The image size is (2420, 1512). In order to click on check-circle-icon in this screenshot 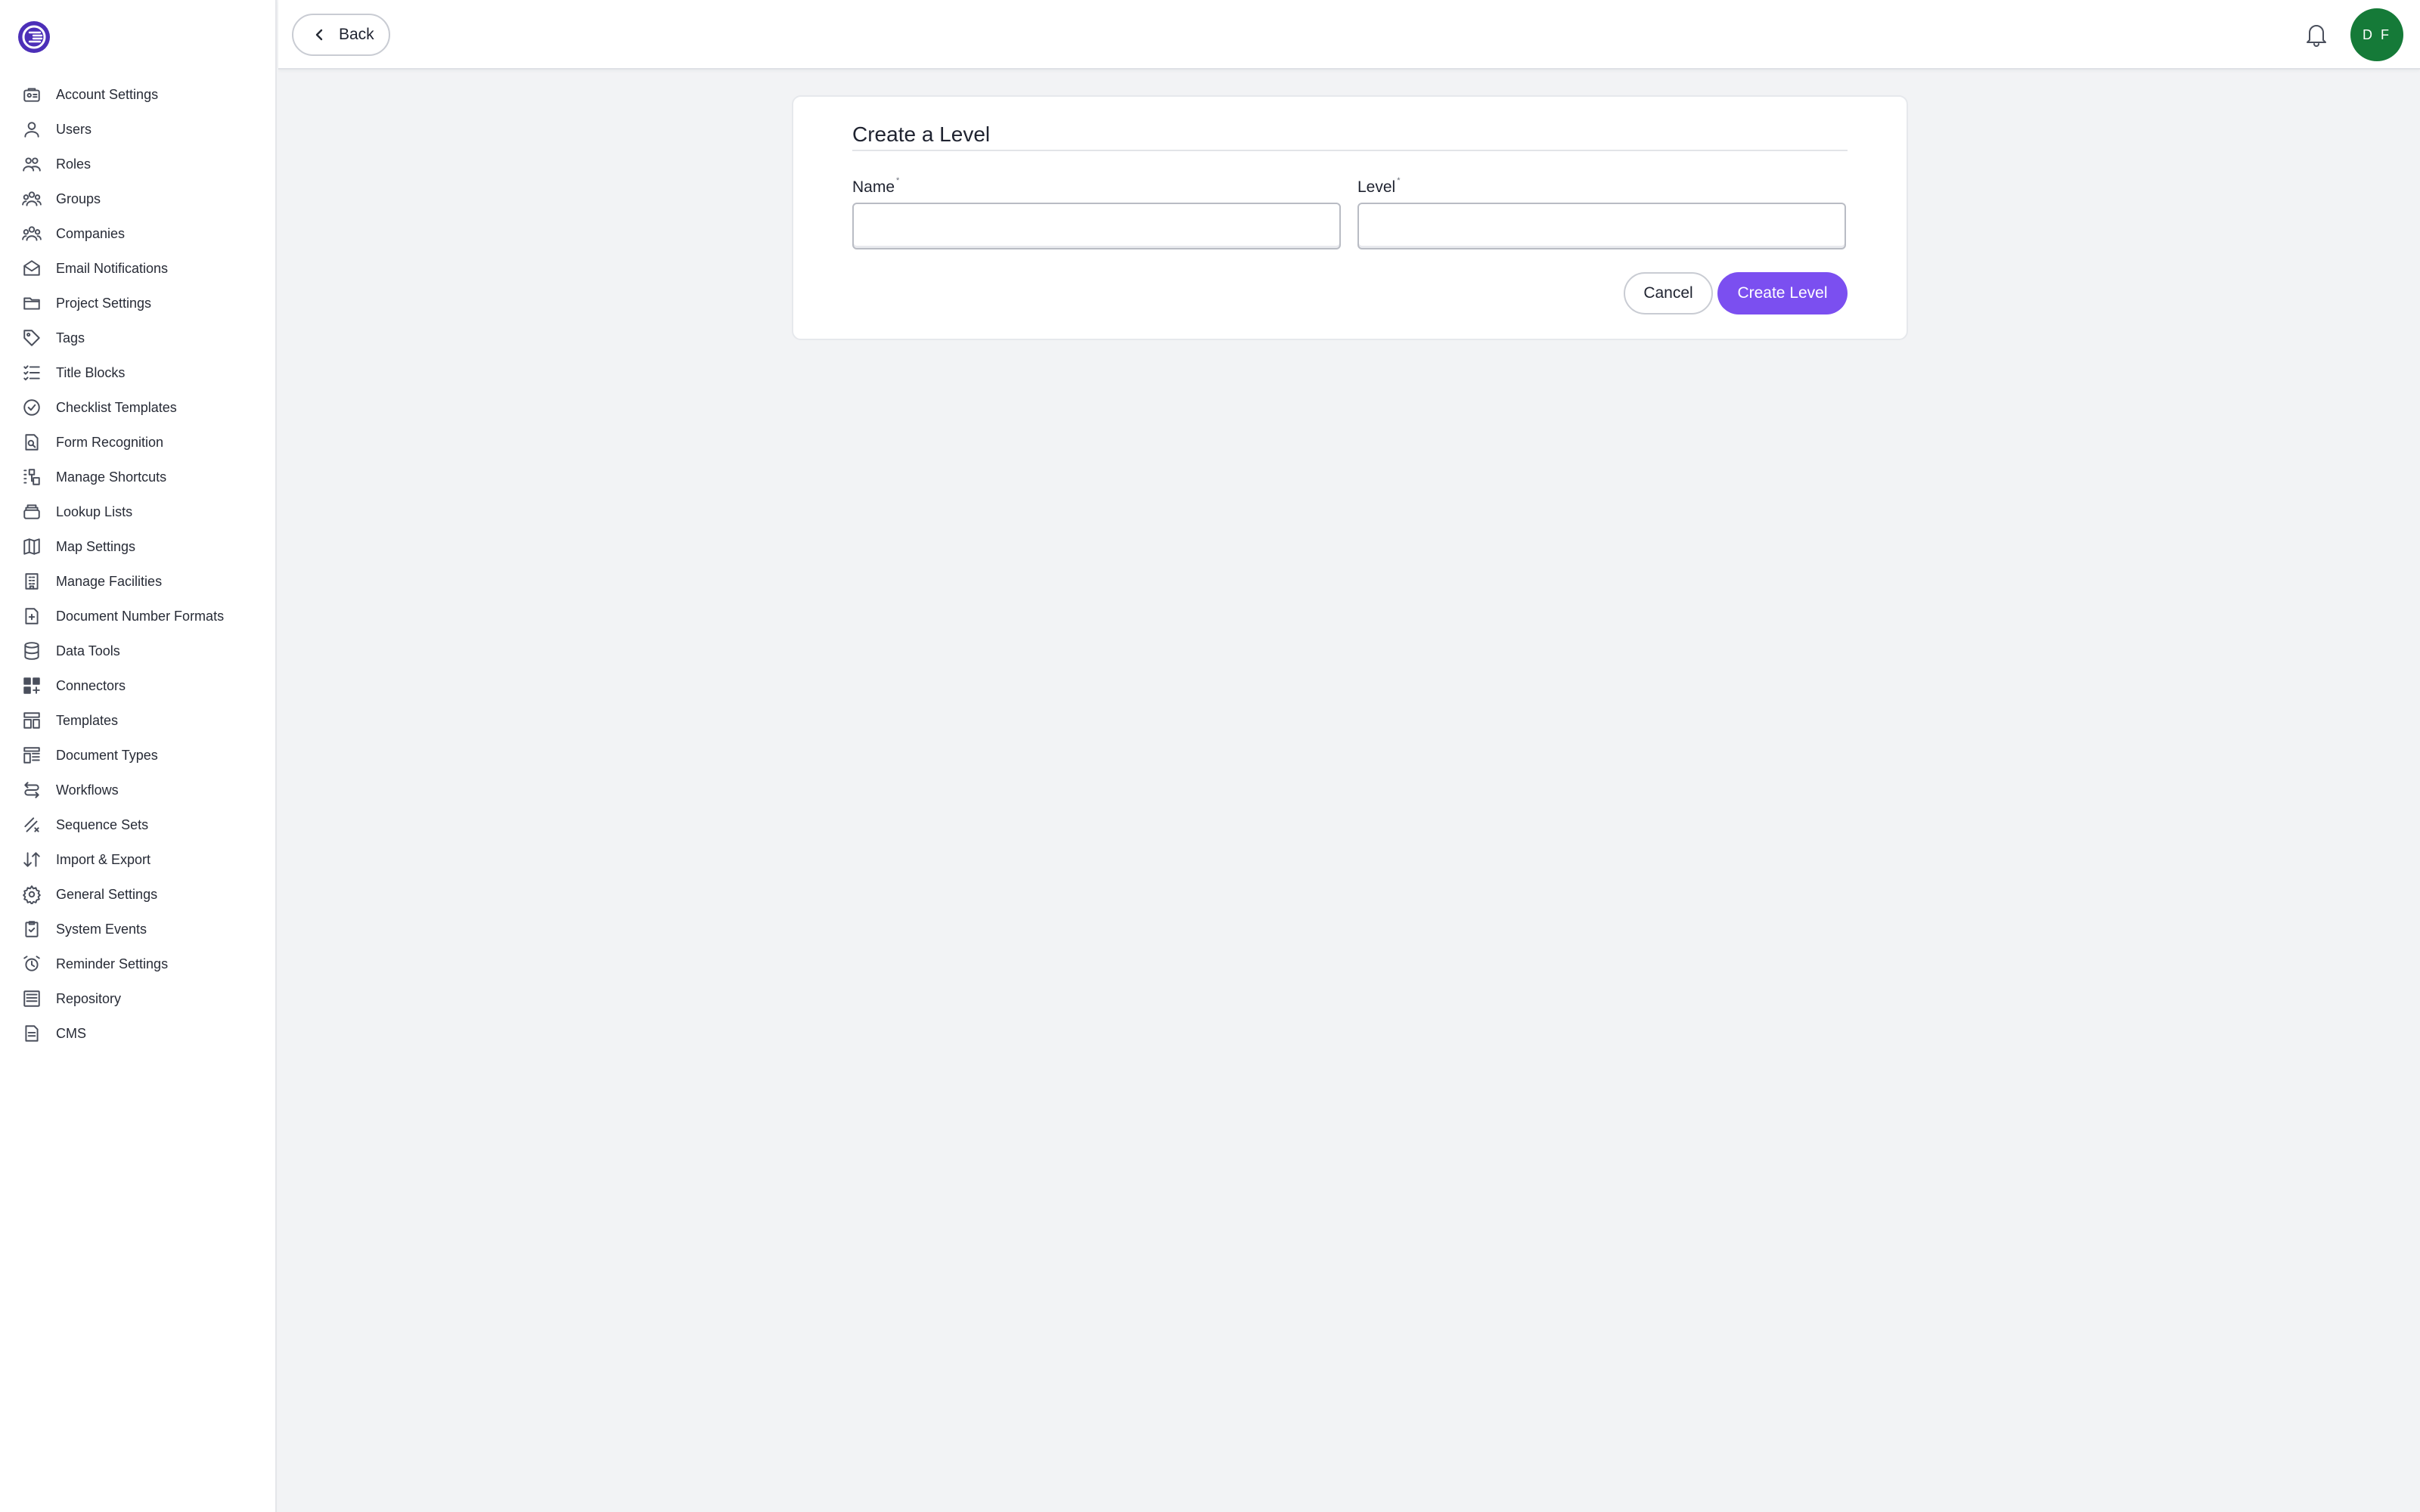, I will do `click(31, 407)`.